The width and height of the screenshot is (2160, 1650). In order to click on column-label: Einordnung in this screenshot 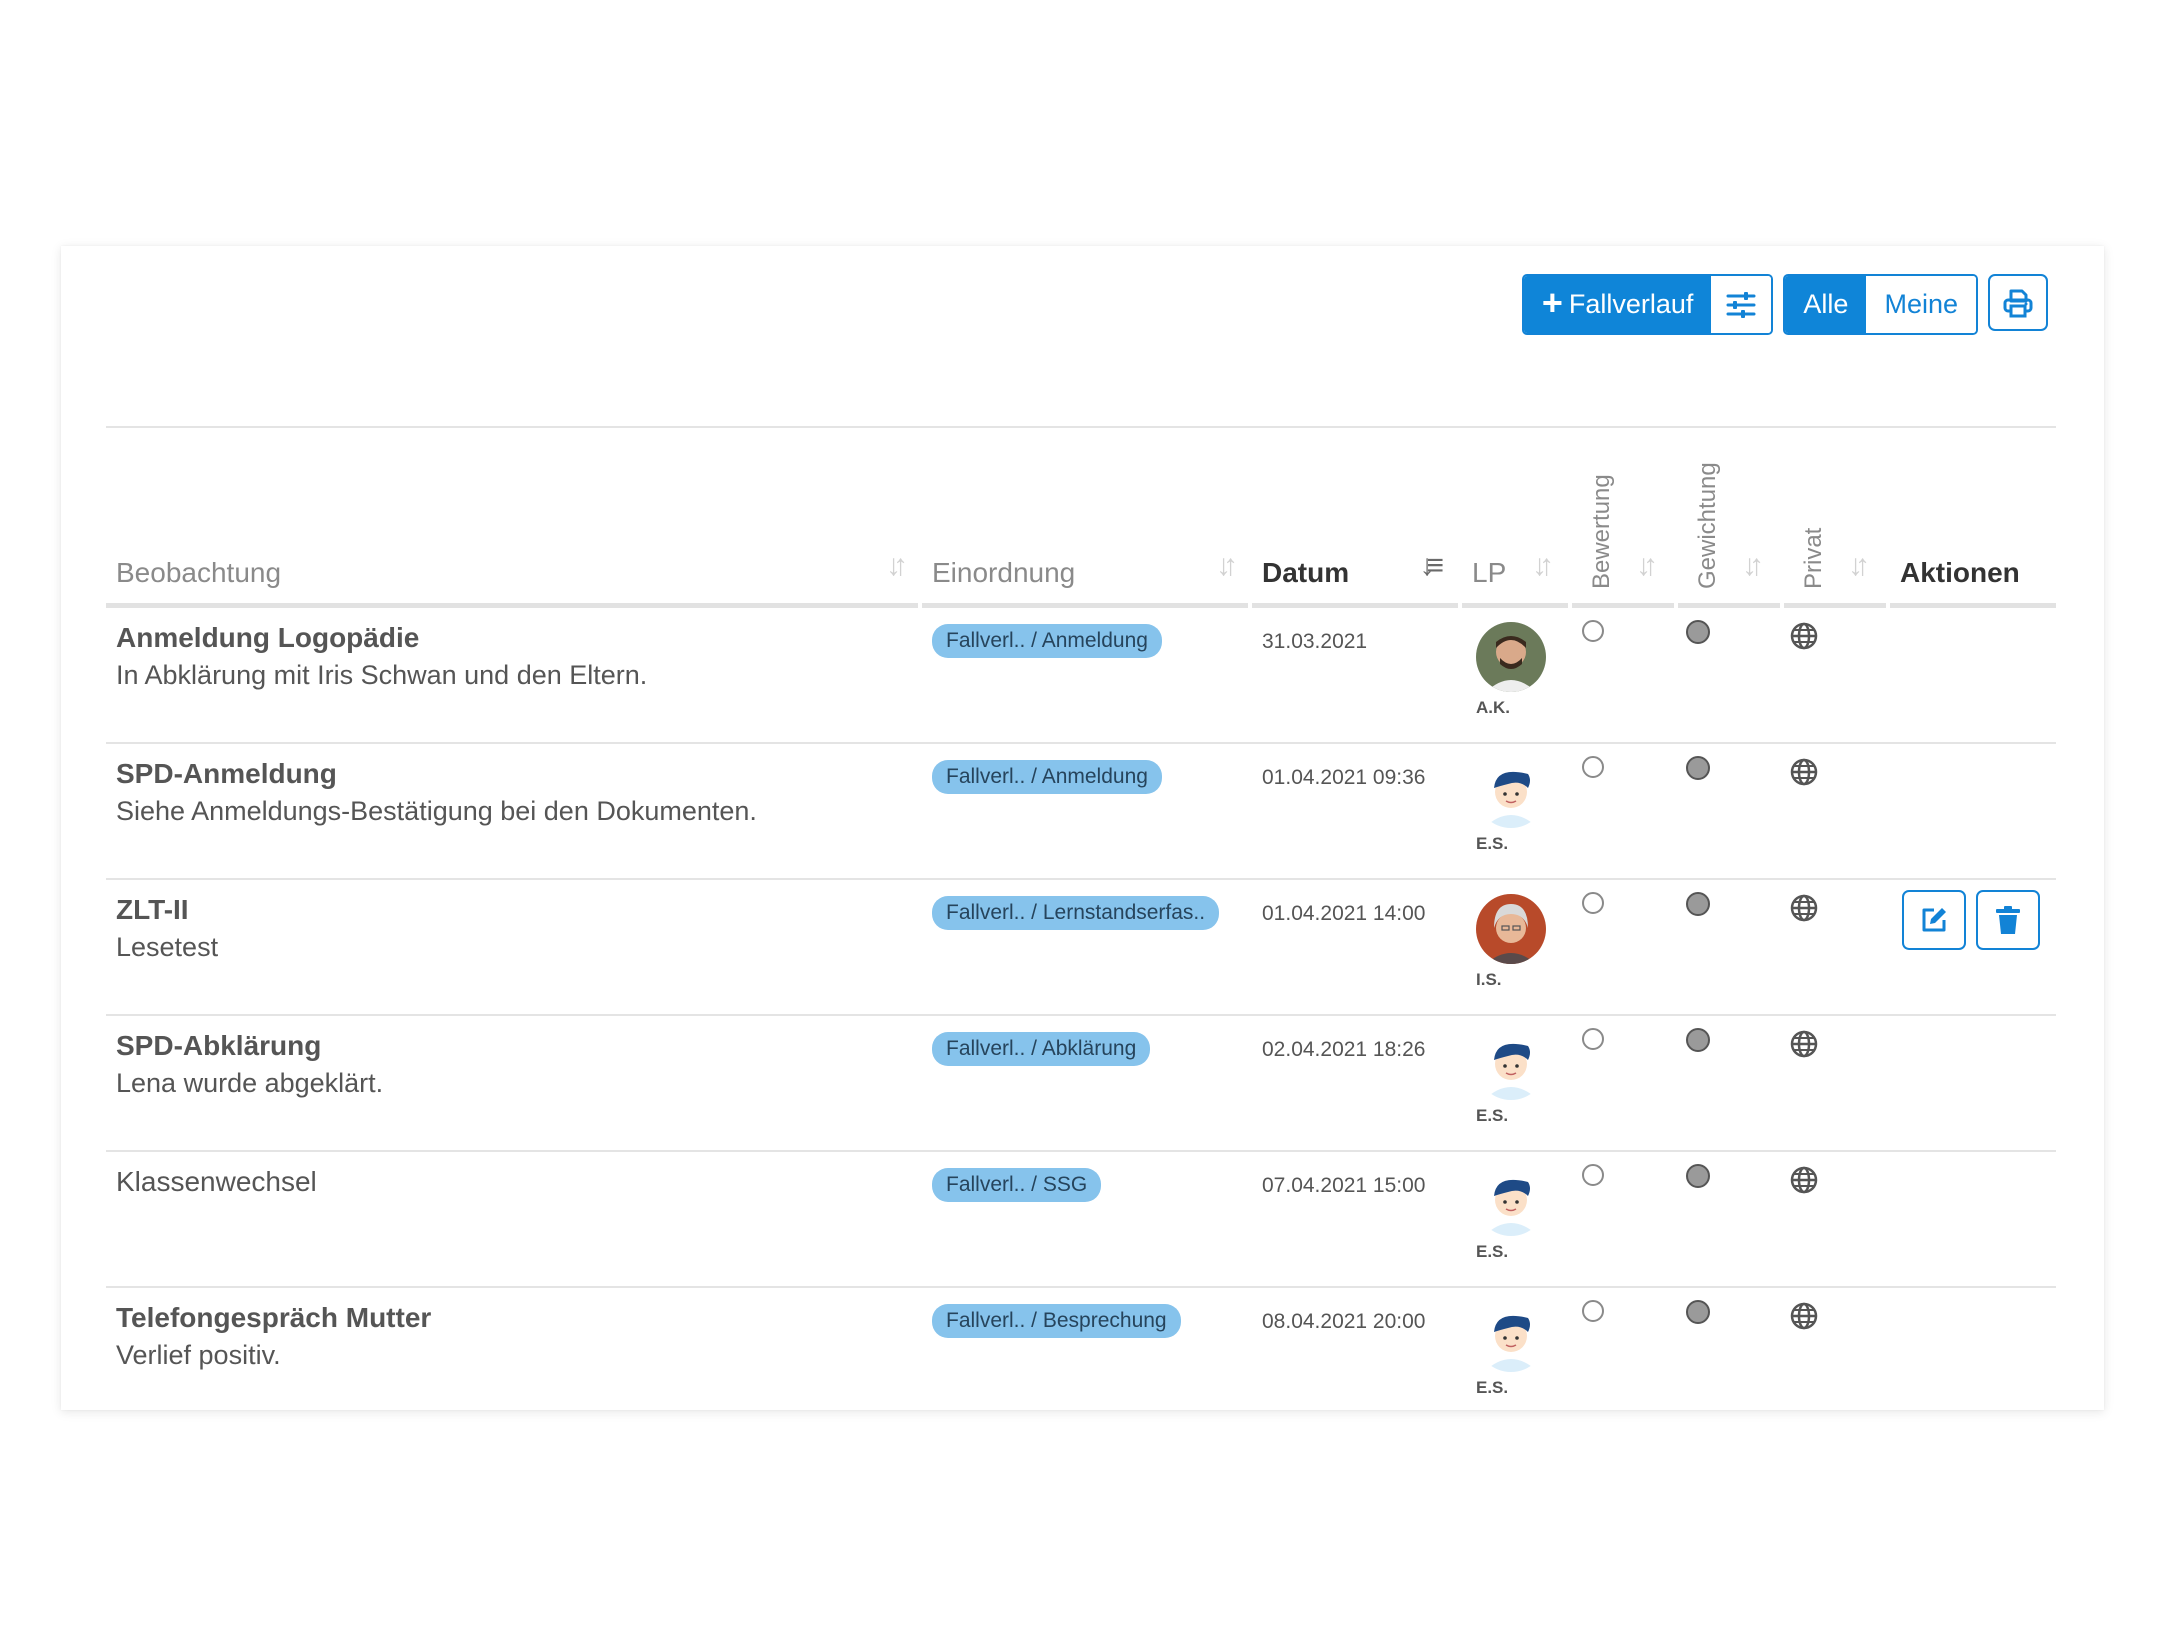, I will do `click(1004, 572)`.